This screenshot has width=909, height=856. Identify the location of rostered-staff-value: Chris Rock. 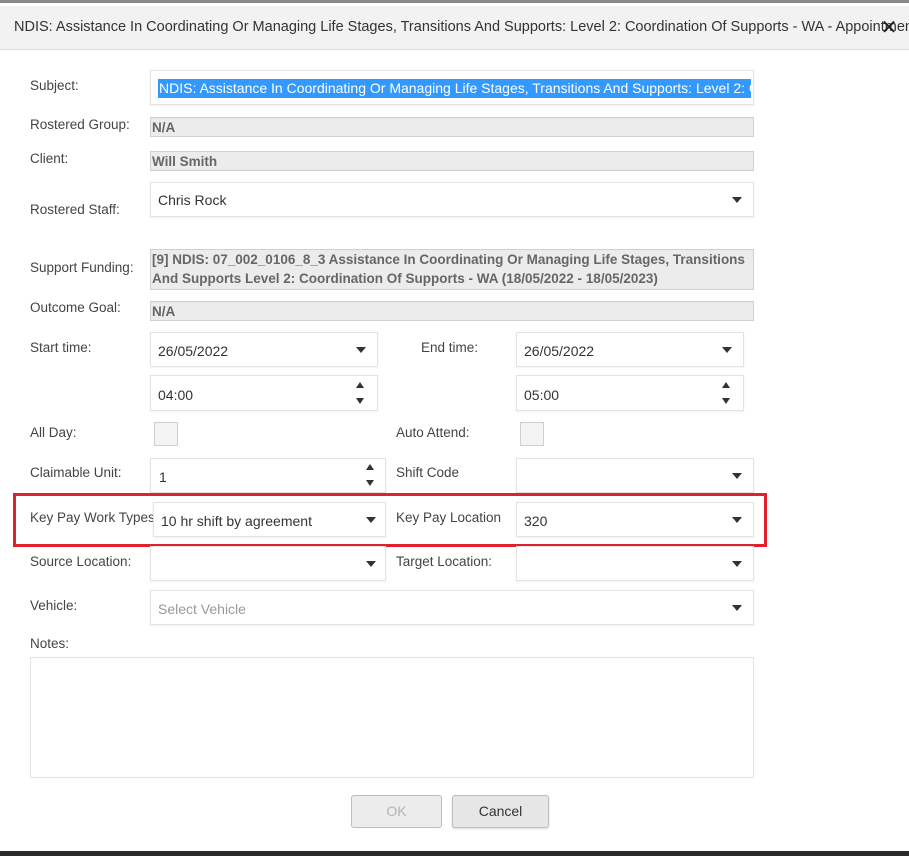
(192, 200).